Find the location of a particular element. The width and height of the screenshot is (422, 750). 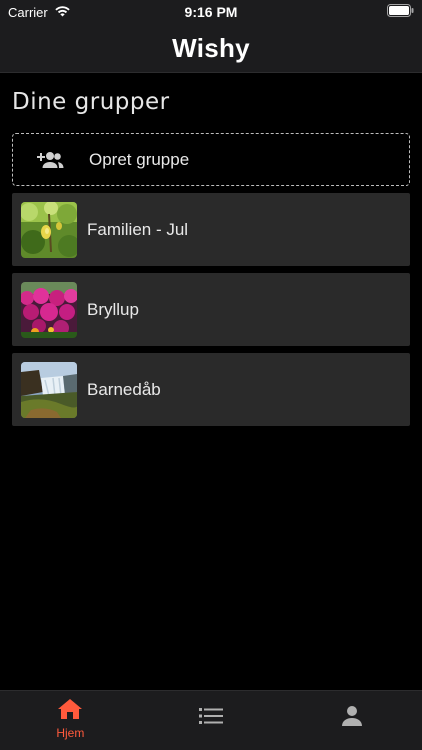

nav-bar: Wishy is located at coordinates (211, 48).